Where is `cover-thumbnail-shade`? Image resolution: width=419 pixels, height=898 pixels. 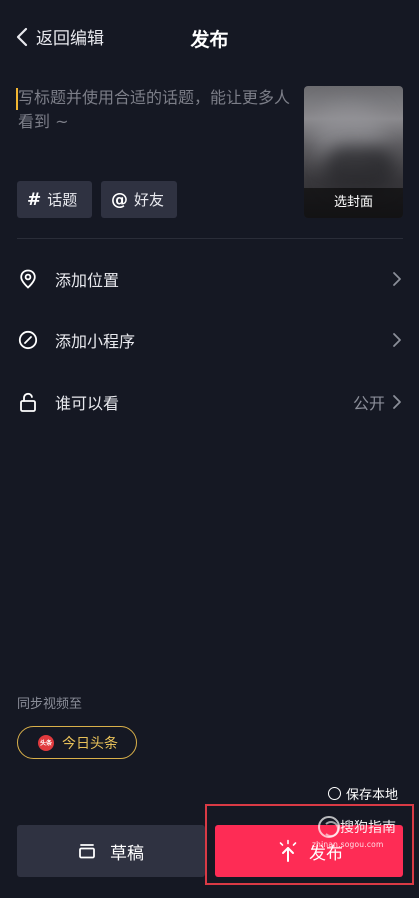
cover-thumbnail-shade is located at coordinates (359, 168).